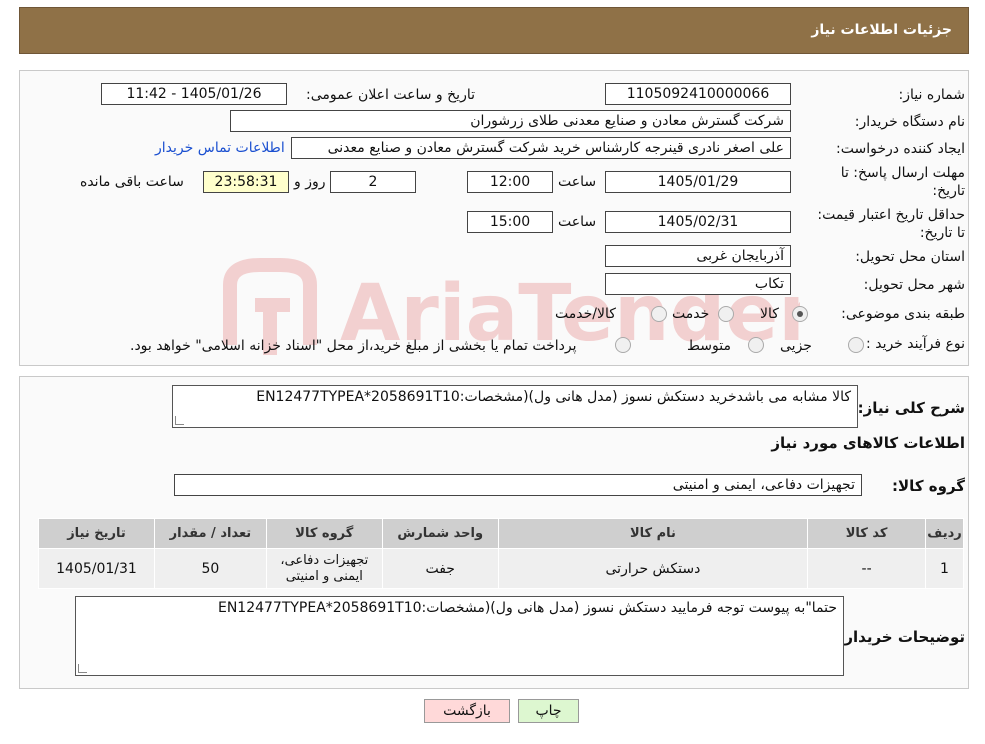 This screenshot has height=744, width=985. I want to click on purchase-type-label: نوع فرآیند خرید :, so click(915, 344).